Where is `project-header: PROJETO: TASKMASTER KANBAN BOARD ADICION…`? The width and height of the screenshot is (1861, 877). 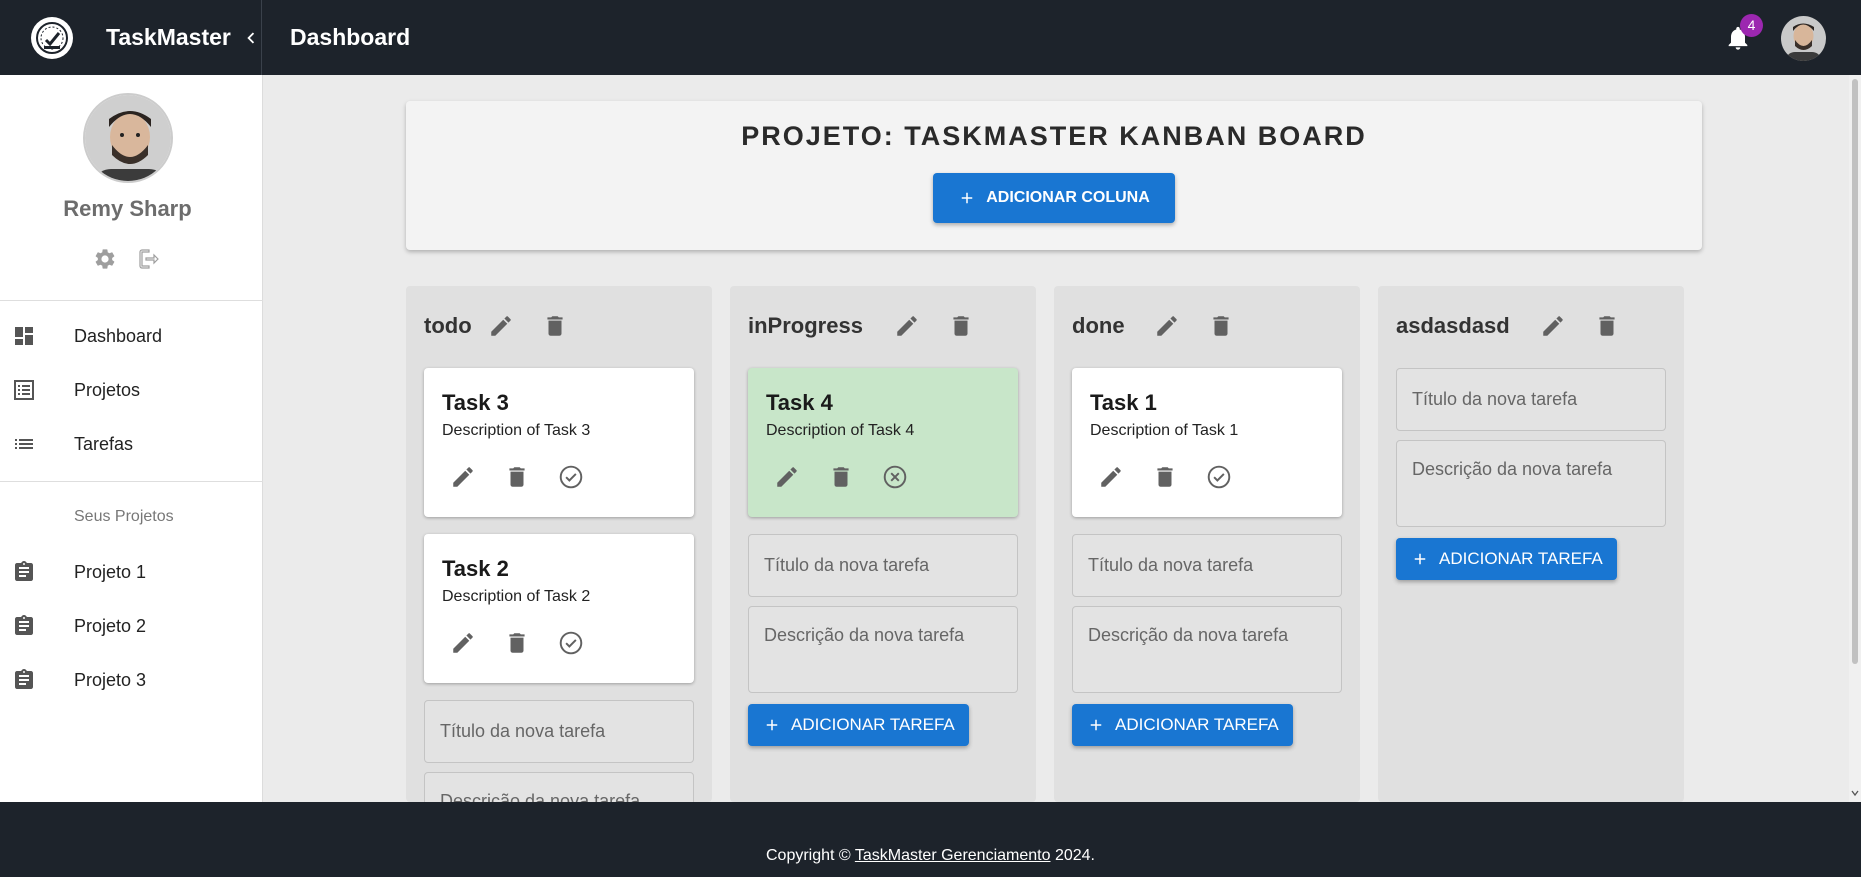
project-header: PROJETO: TASKMASTER KANBAN BOARD ADICION… is located at coordinates (1054, 175).